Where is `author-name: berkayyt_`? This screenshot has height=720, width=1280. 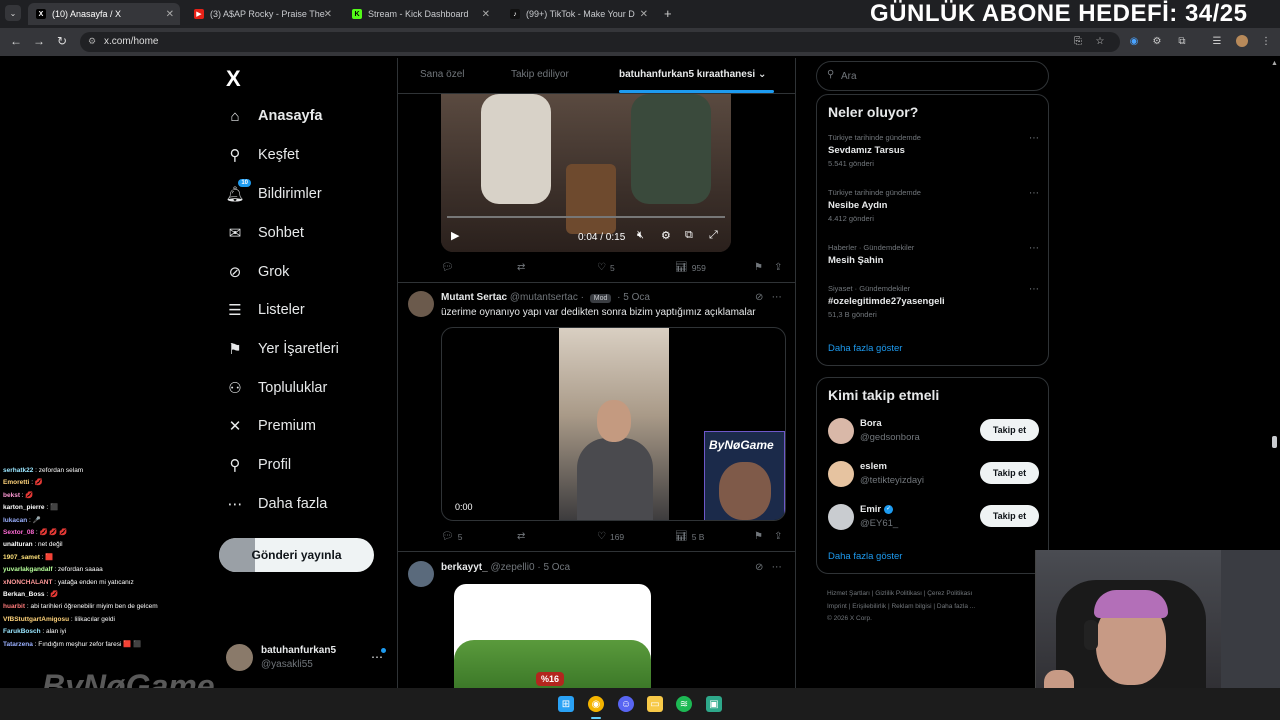 author-name: berkayyt_ is located at coordinates (464, 567).